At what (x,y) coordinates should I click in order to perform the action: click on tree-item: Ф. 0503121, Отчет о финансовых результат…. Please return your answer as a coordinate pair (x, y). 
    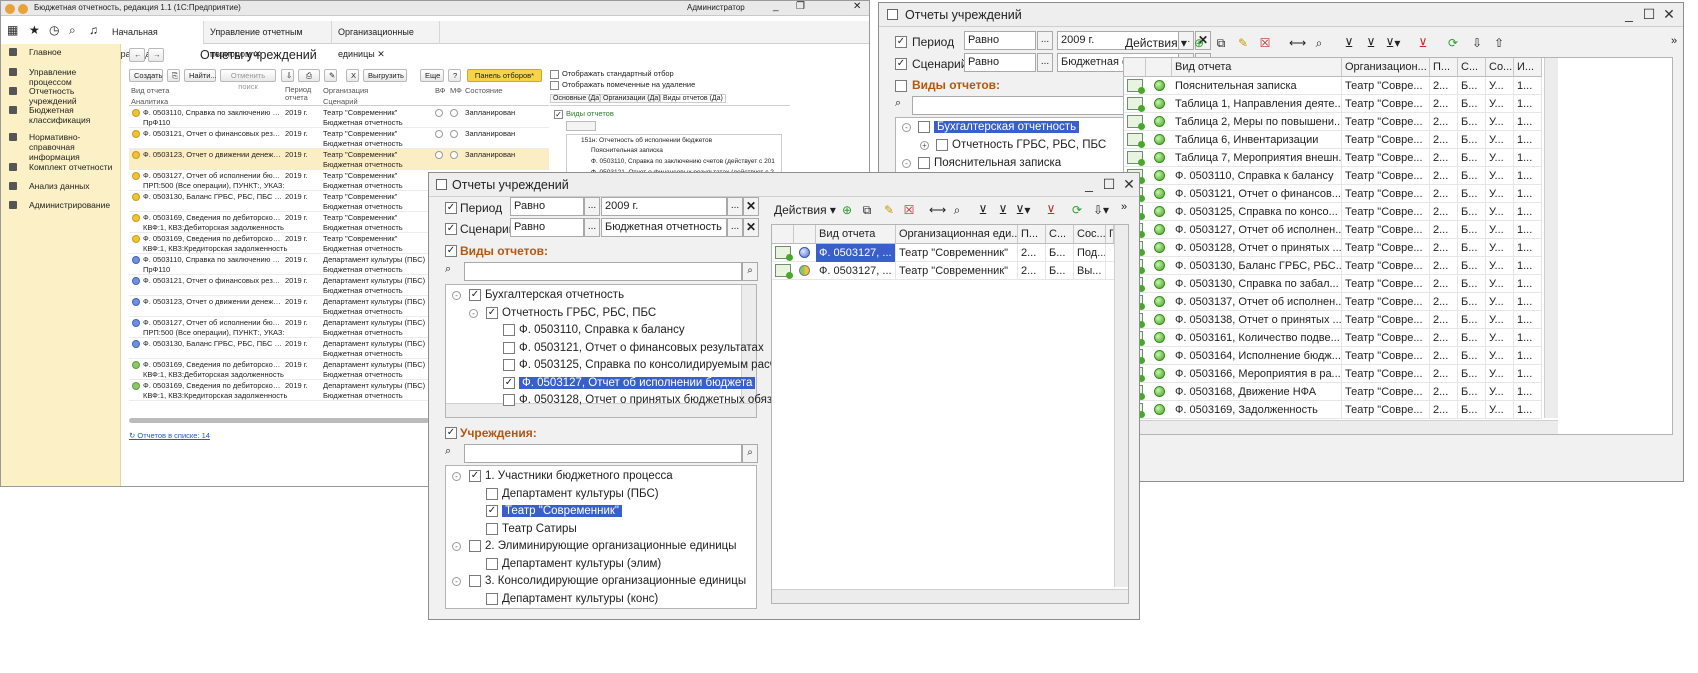
    Looking at the image, I should click on (641, 348).